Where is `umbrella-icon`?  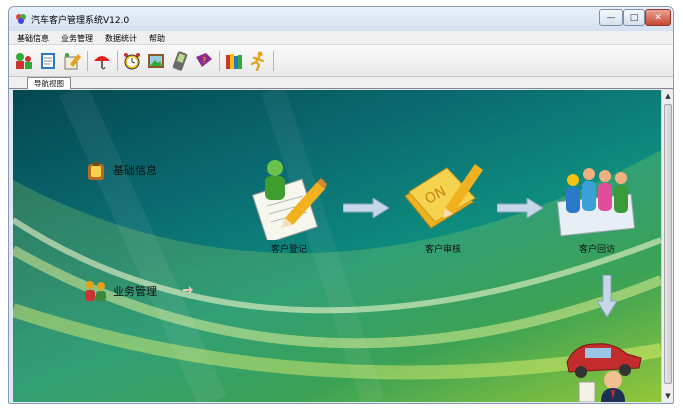 umbrella-icon is located at coordinates (102, 63).